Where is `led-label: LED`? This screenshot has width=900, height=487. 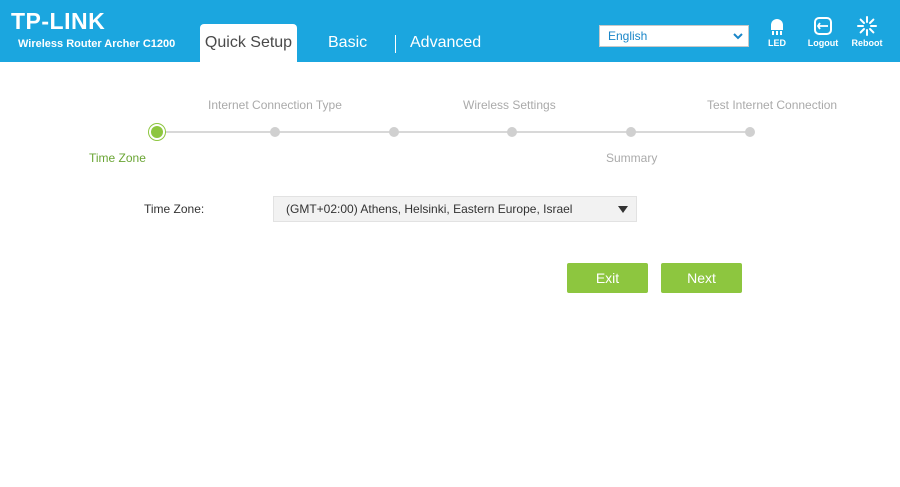
led-label: LED is located at coordinates (777, 43).